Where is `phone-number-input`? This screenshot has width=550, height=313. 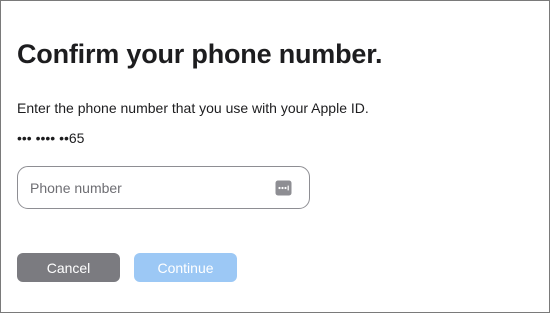
phone-number-input is located at coordinates (150, 187).